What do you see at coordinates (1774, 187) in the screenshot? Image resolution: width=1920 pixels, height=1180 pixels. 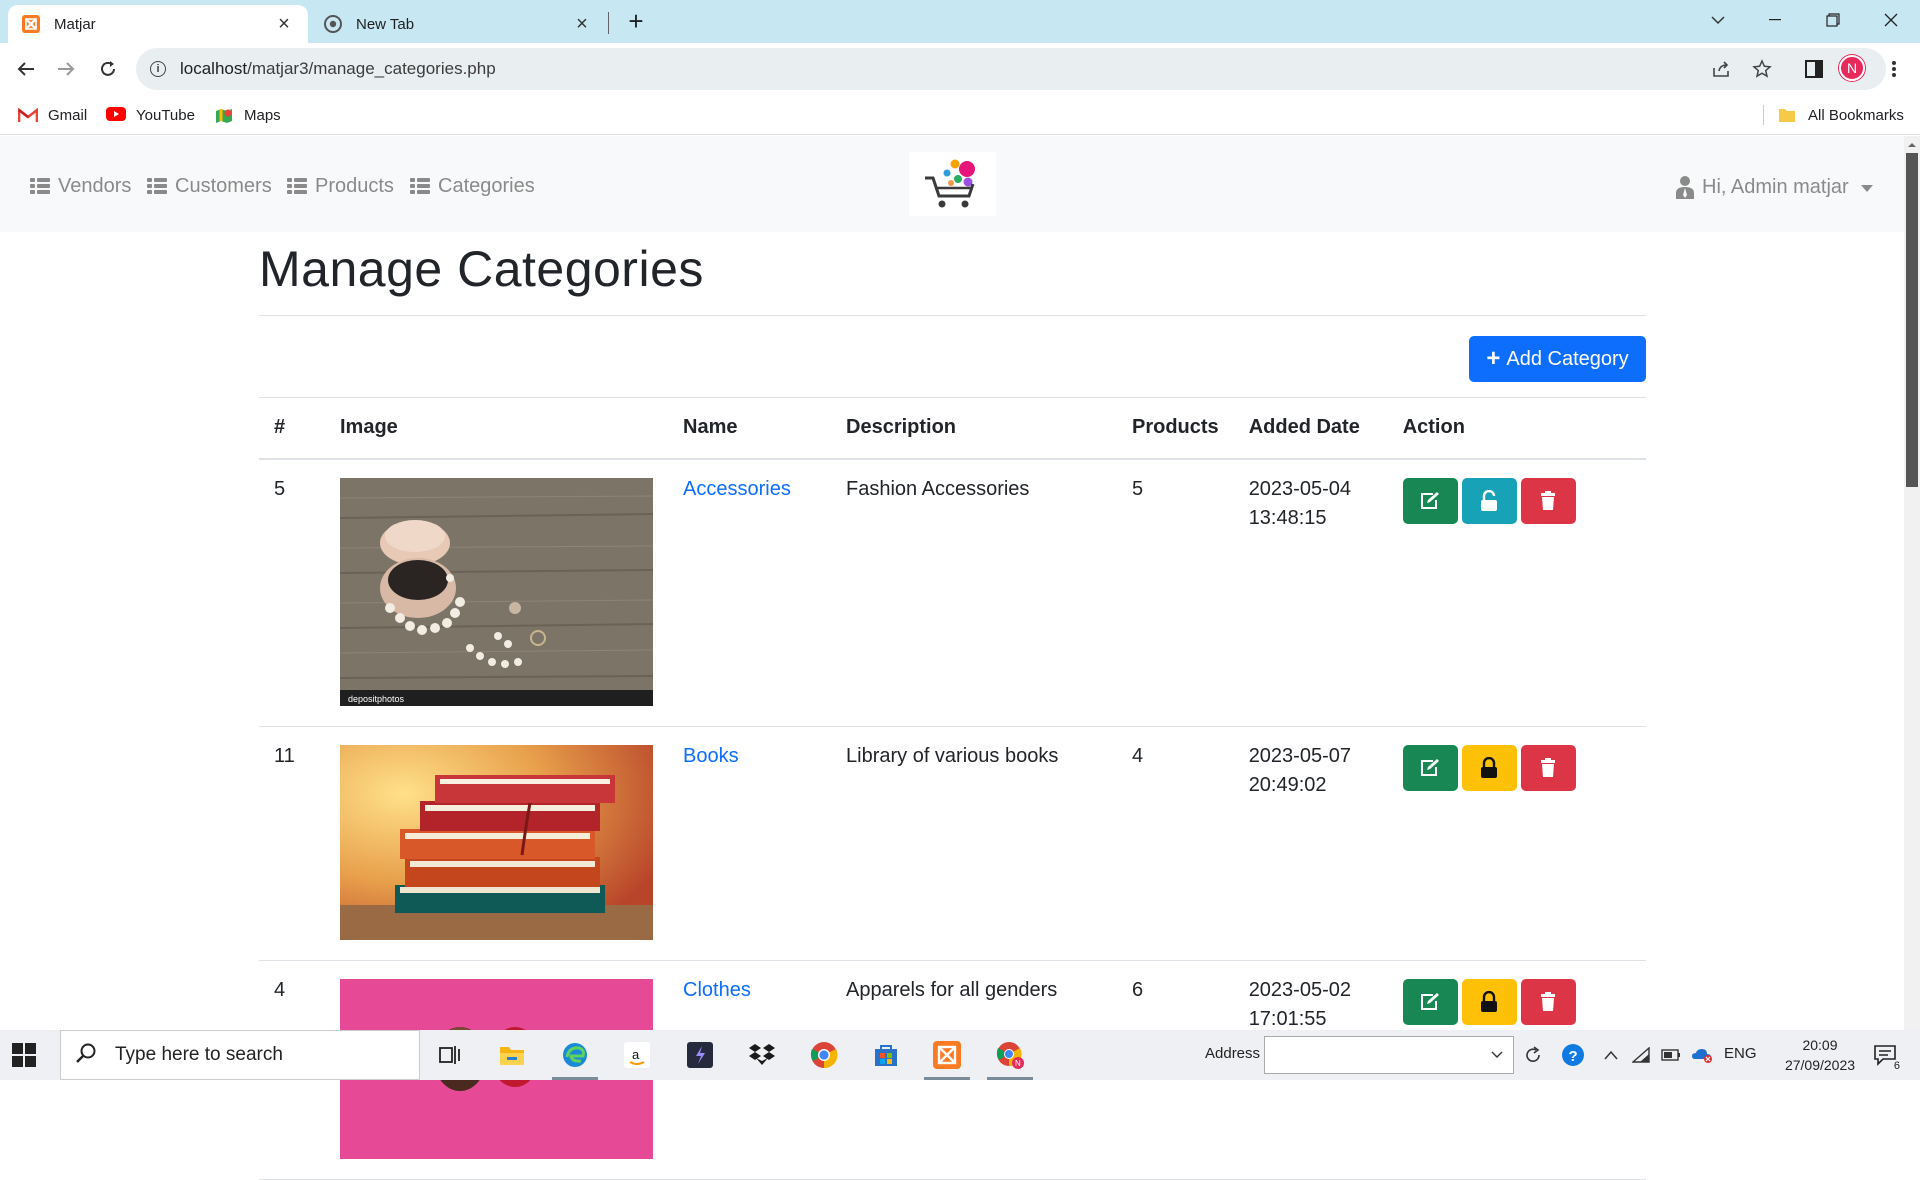 I see `user-menu-dropdown: Hi, Admin matjar` at bounding box center [1774, 187].